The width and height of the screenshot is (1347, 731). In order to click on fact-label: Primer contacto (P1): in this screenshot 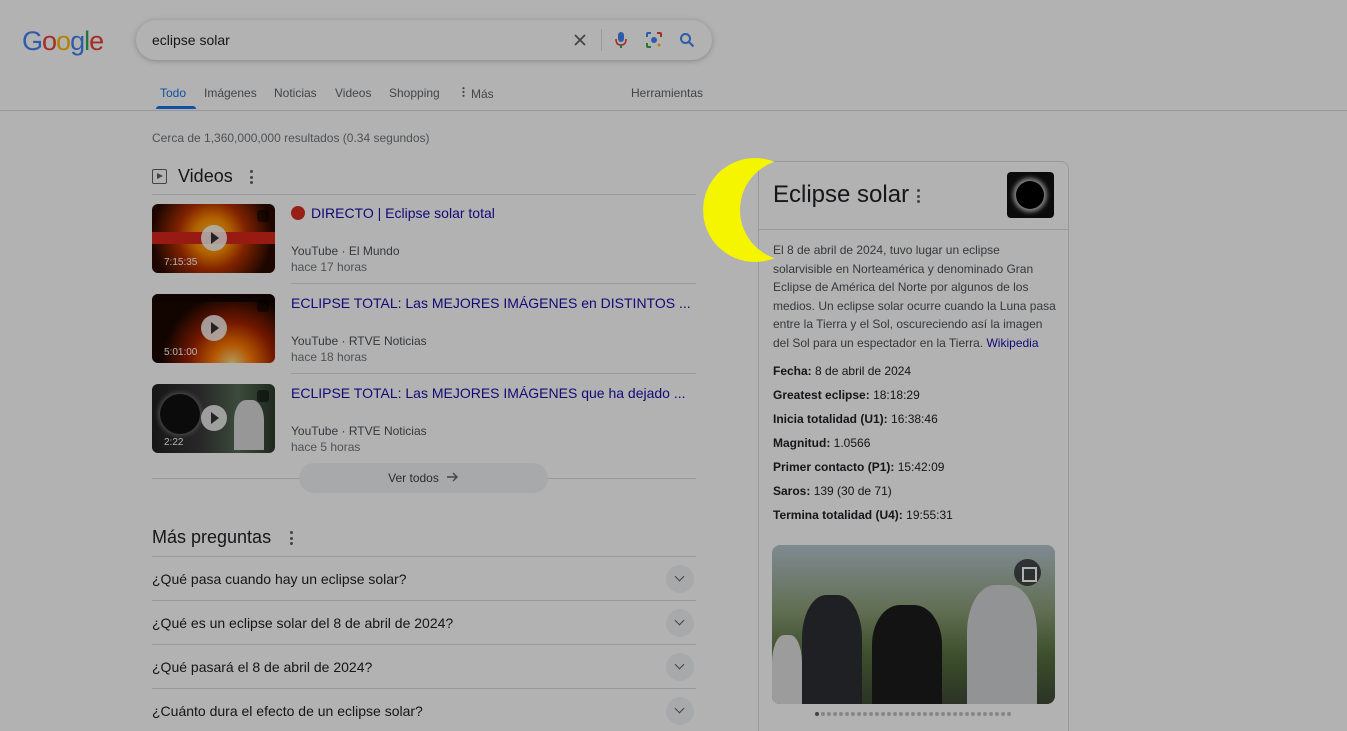, I will do `click(833, 467)`.